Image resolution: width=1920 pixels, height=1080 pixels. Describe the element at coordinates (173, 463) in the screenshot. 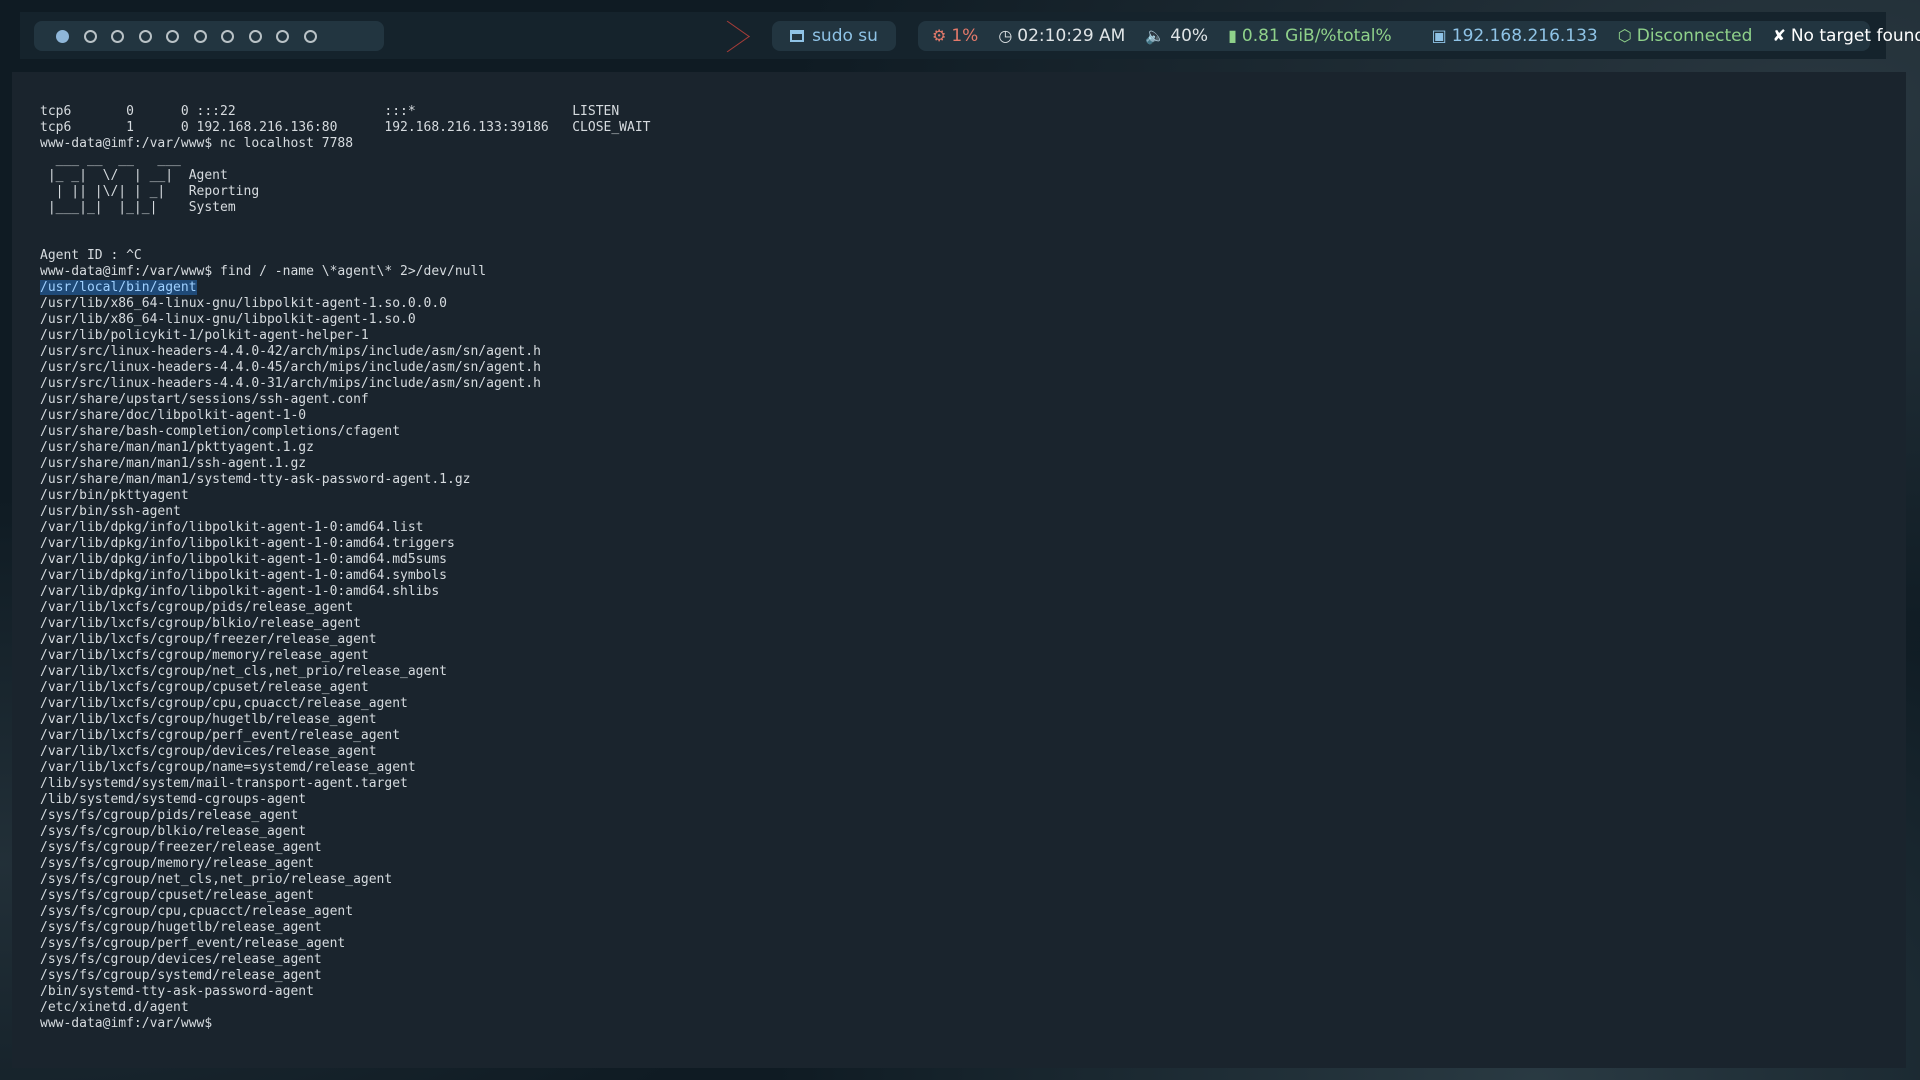

I see `terminal-line: /usr/share/man/man1/ssh-agent.1.gz` at that location.